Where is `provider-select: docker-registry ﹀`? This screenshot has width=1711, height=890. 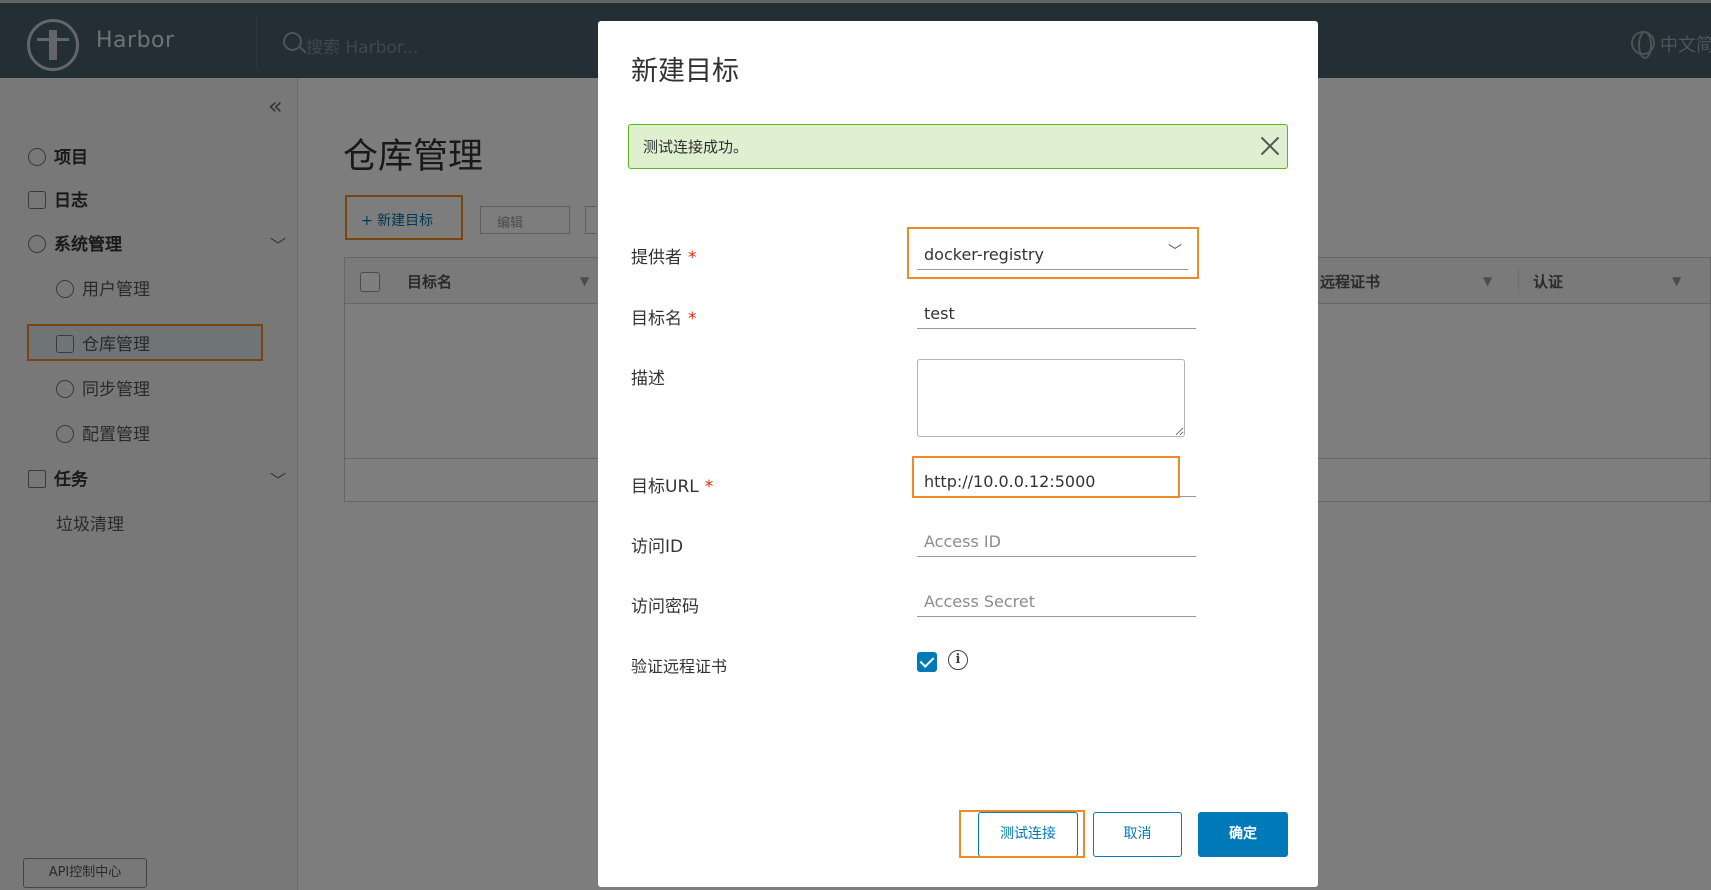
provider-select: docker-registry ﹀ is located at coordinates (1052, 255).